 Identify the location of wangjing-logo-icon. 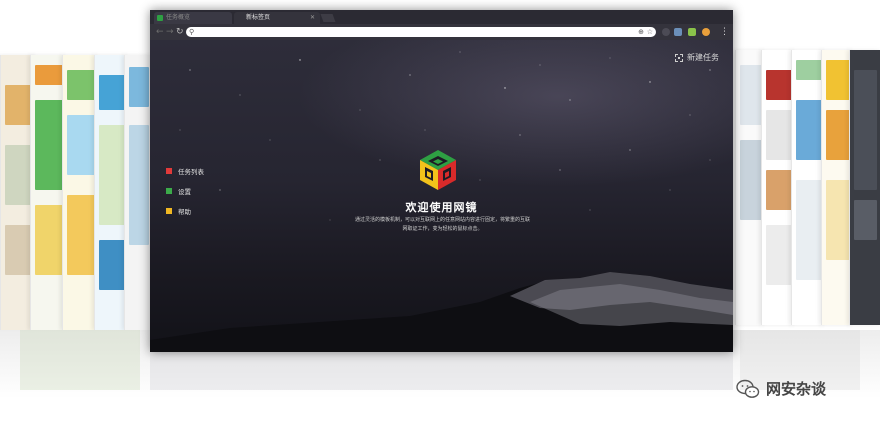
(438, 170).